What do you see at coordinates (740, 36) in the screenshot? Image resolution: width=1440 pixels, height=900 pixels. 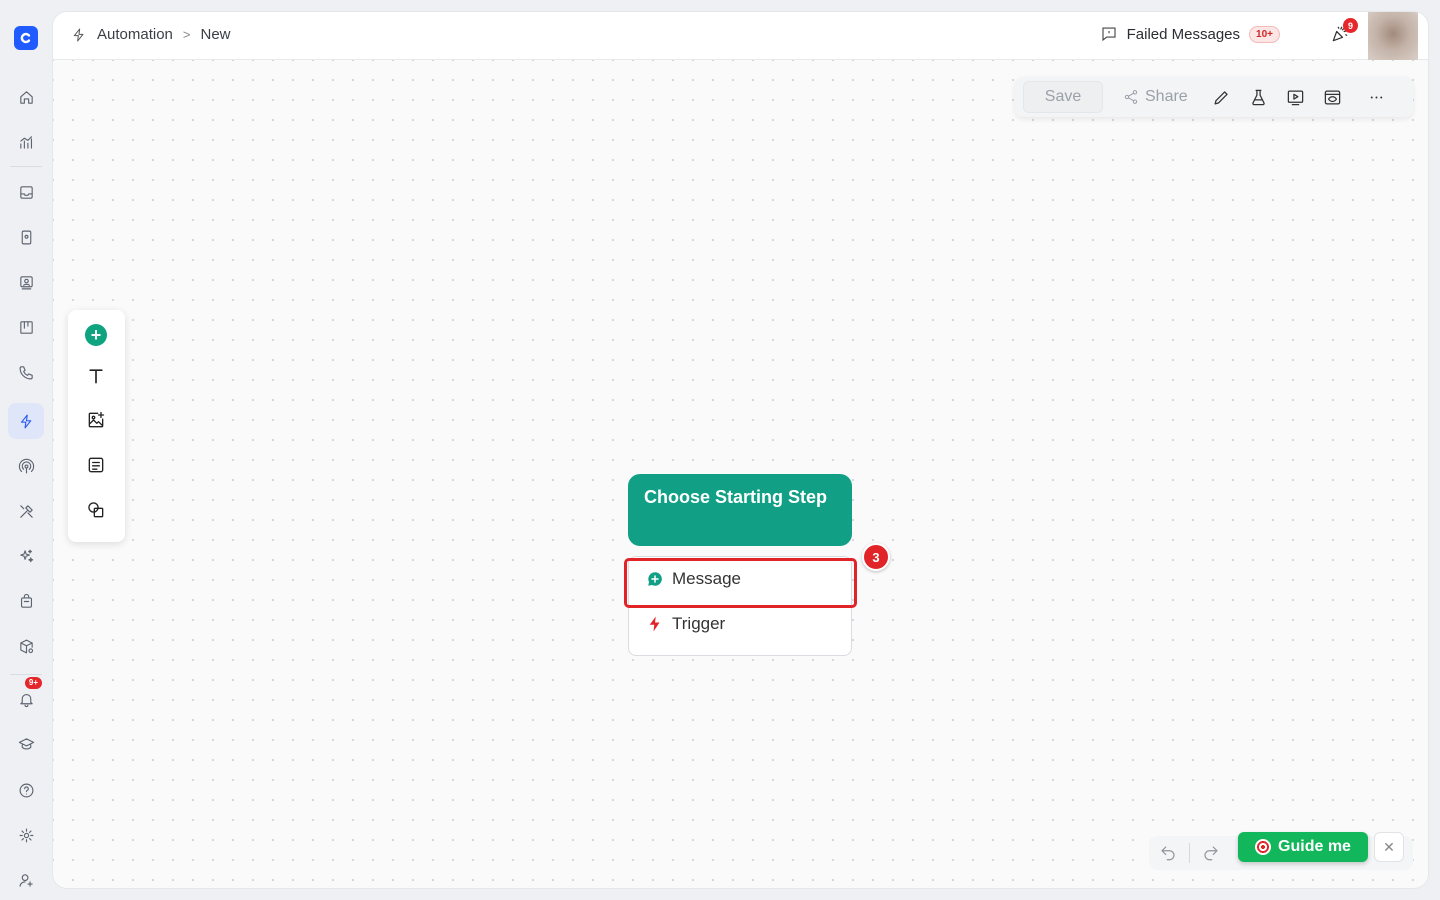 I see `top-bar: Automation > New Failed Messages 10+ 9` at bounding box center [740, 36].